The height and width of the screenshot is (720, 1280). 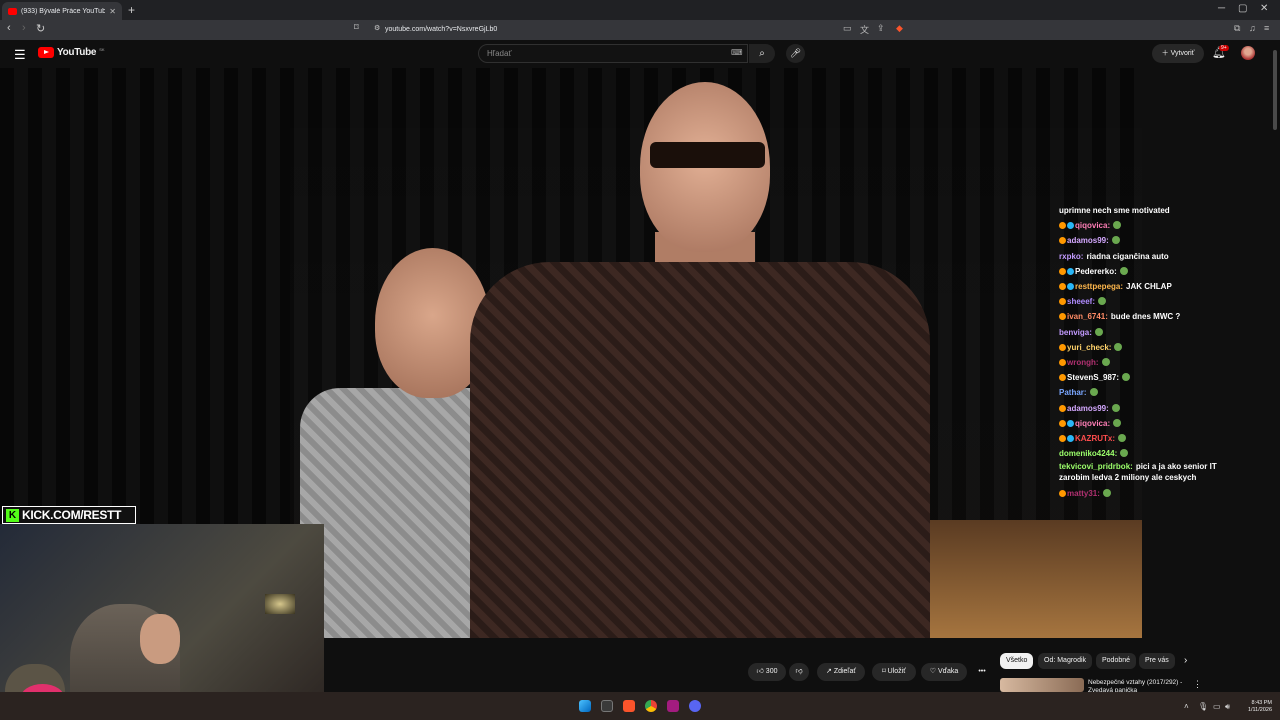 I want to click on more-actions-button: •••, so click(x=982, y=672).